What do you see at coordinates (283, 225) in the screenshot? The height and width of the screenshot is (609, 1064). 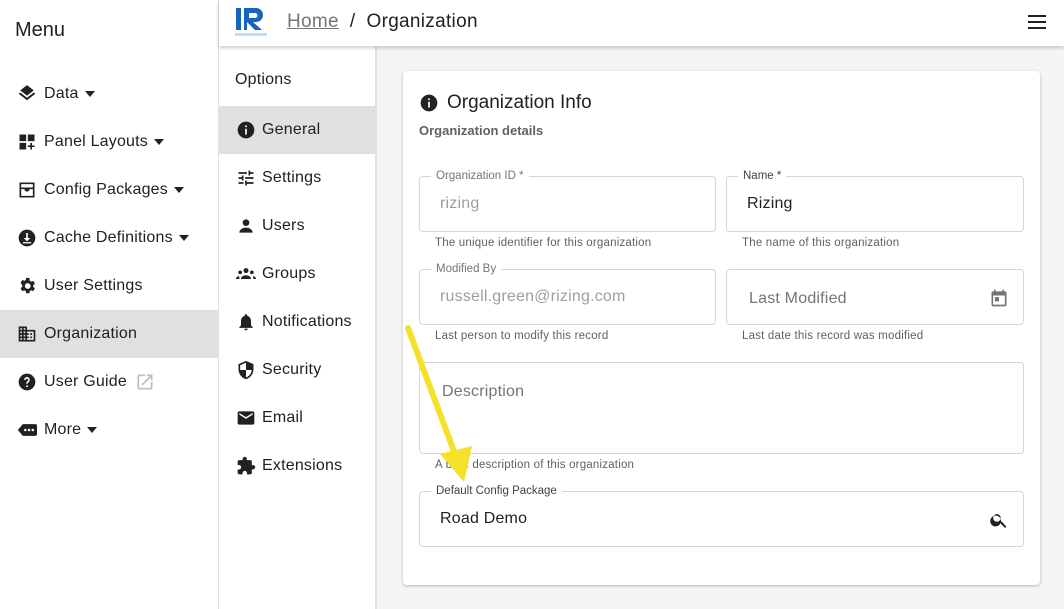 I see `option-label: Users` at bounding box center [283, 225].